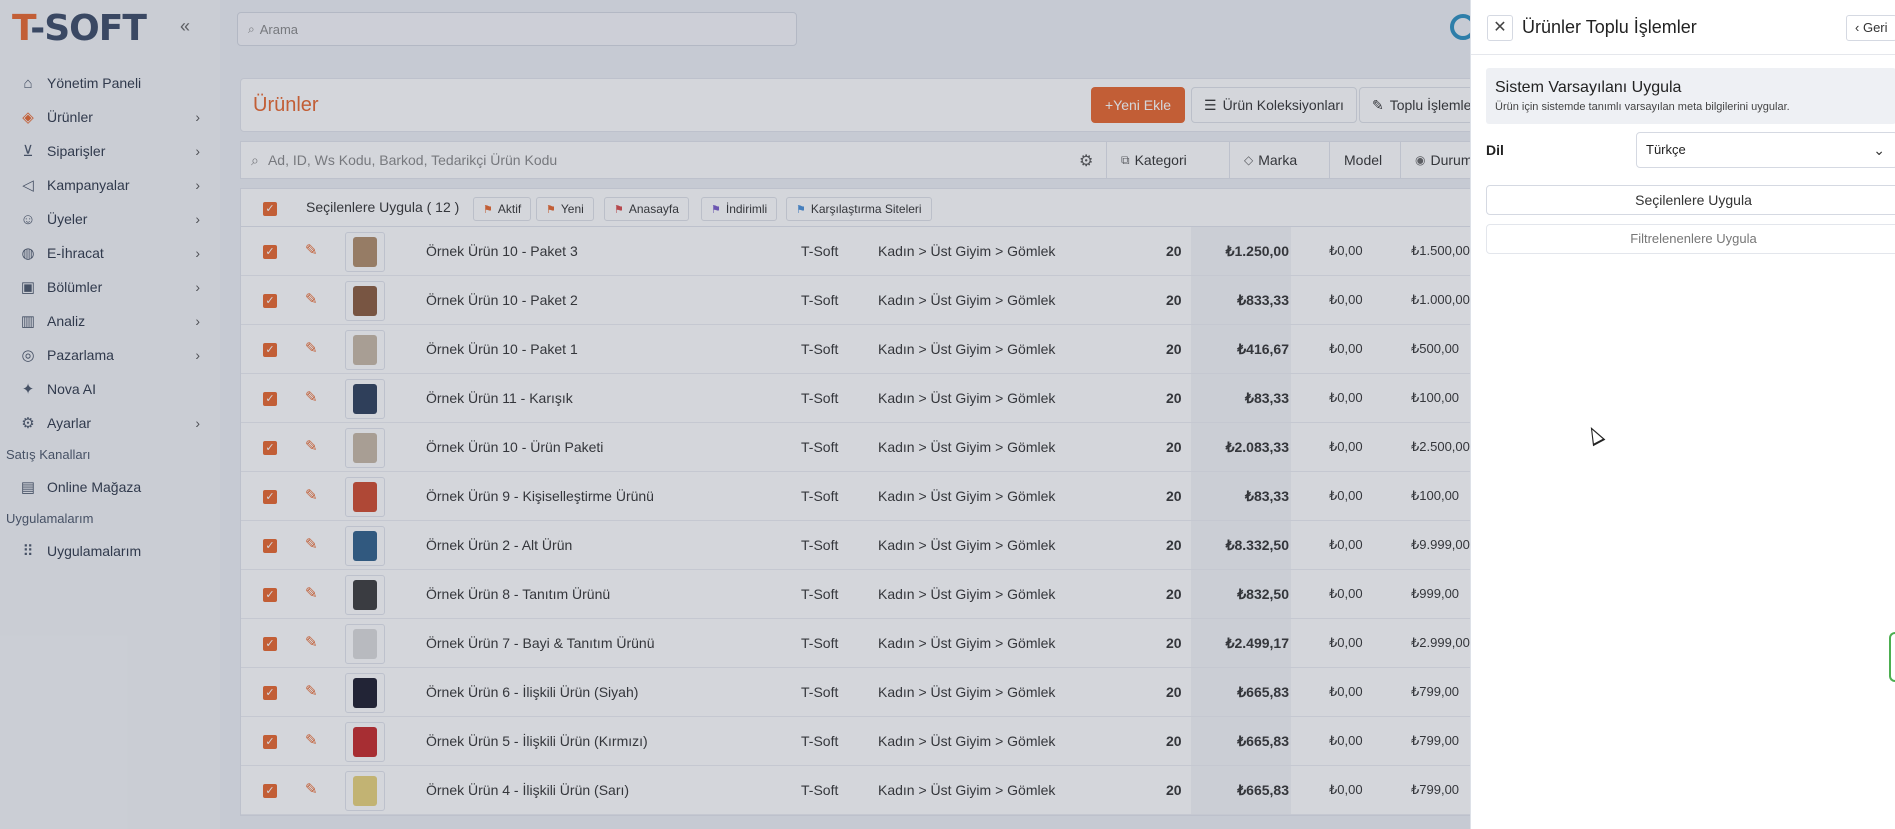 The height and width of the screenshot is (829, 1895). What do you see at coordinates (1765, 150) in the screenshot?
I see `language-select: Türkçe ⌄` at bounding box center [1765, 150].